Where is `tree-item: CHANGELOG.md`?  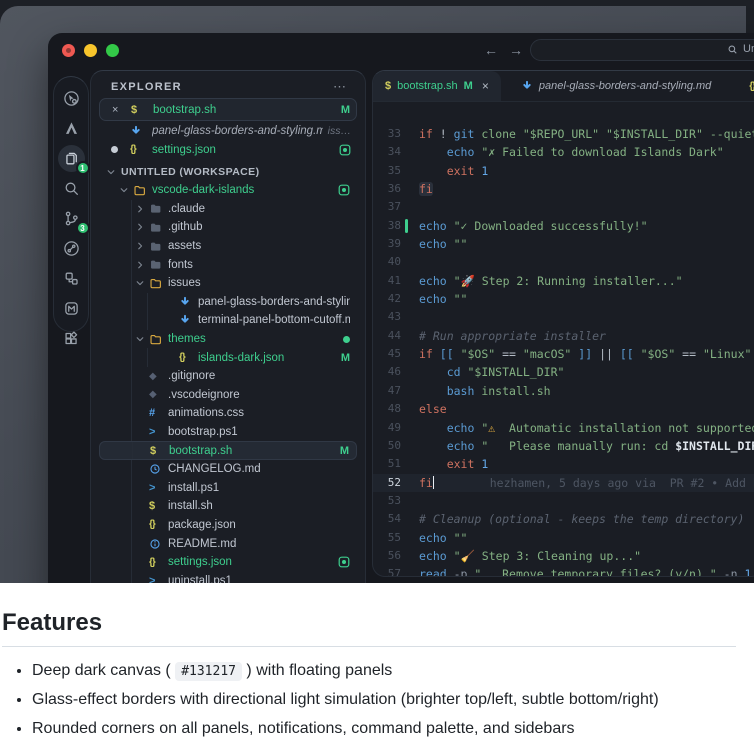
tree-item: CHANGELOG.md is located at coordinates (228, 469).